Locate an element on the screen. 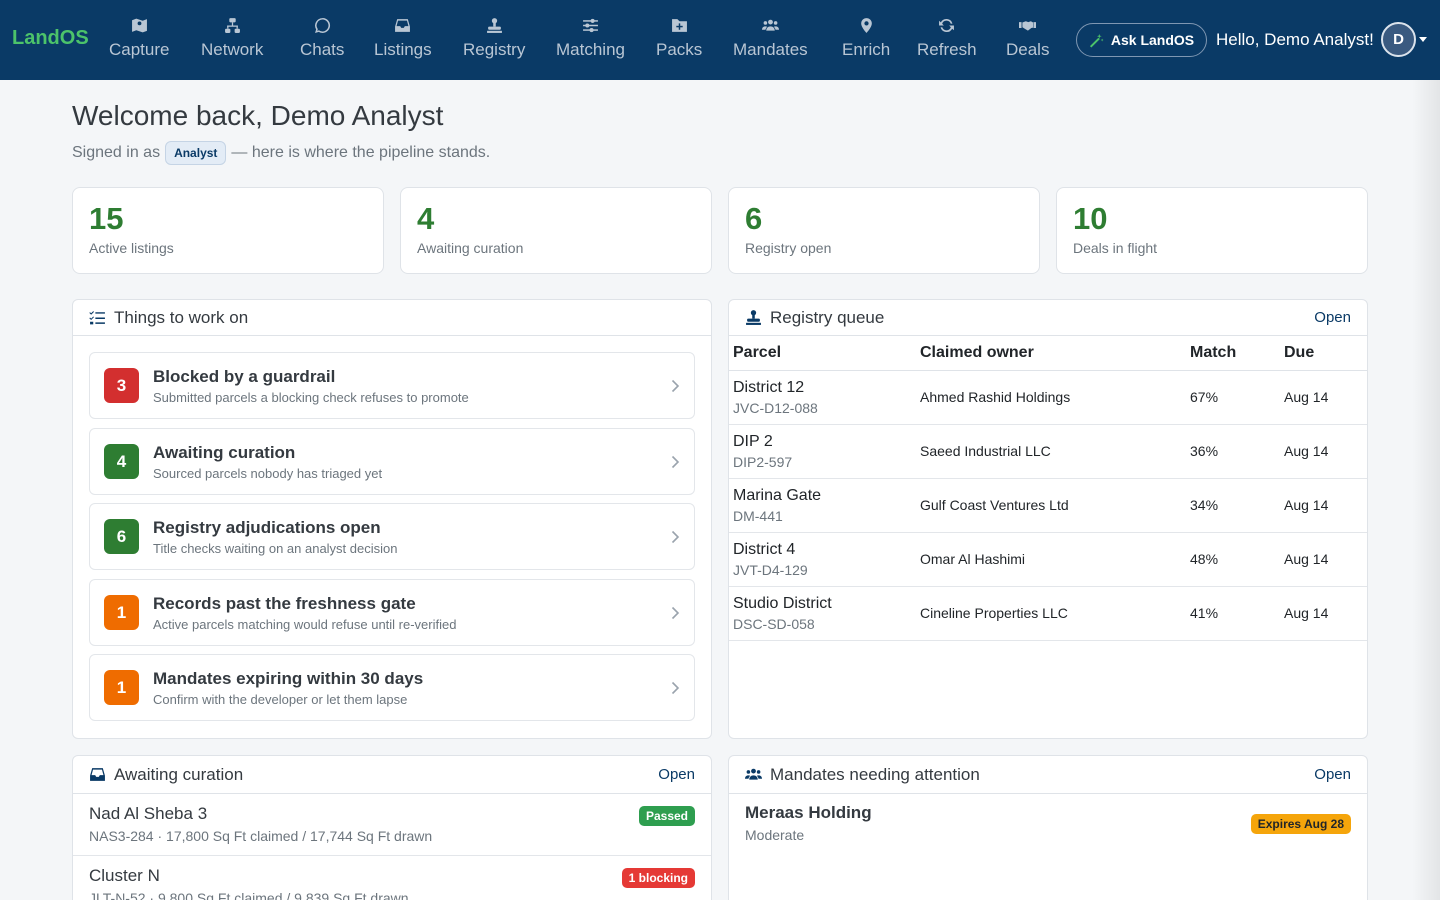 The height and width of the screenshot is (900, 1440). users-icon is located at coordinates (753, 774).